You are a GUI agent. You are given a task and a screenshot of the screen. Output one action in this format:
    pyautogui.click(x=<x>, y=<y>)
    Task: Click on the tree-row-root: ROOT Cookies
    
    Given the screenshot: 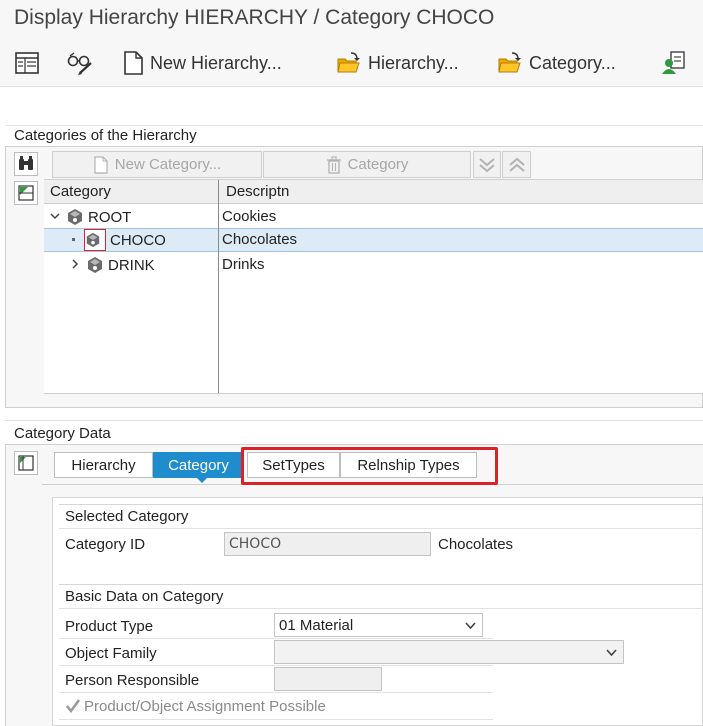 What is the action you would take?
    pyautogui.click(x=373, y=217)
    